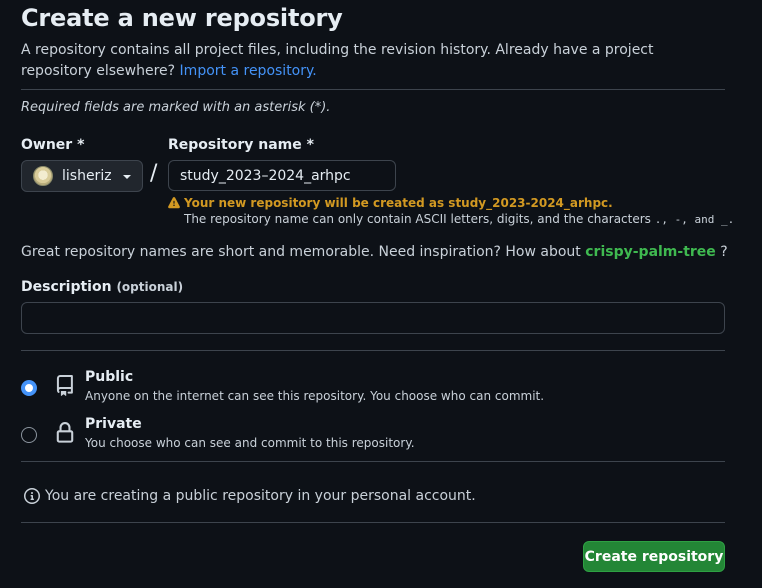 Image resolution: width=762 pixels, height=588 pixels. I want to click on caret-down-icon, so click(127, 177).